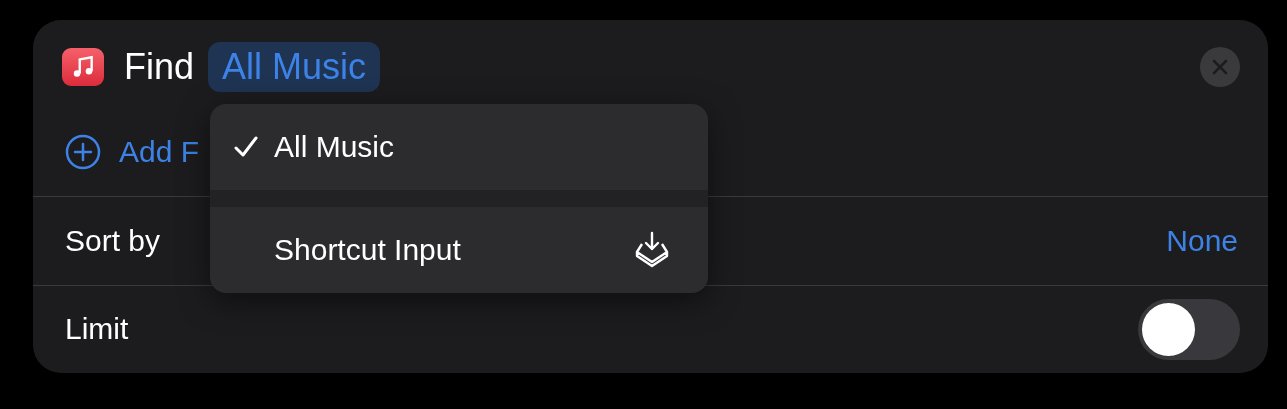 This screenshot has height=409, width=1287. Describe the element at coordinates (1202, 241) in the screenshot. I see `row-value: None` at that location.